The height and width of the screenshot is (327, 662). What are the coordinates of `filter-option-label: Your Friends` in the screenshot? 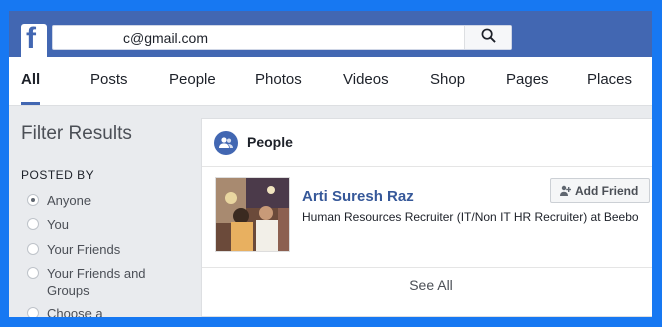 It's located at (84, 249).